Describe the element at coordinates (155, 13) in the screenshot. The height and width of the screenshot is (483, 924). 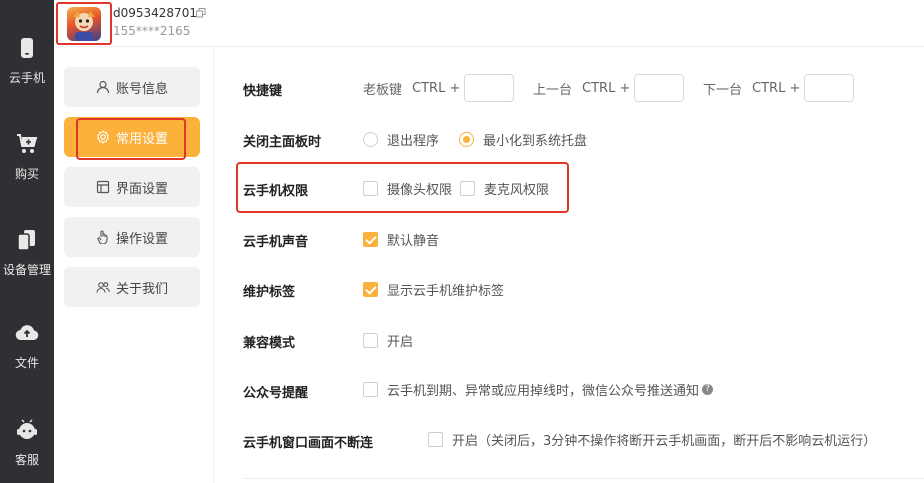
I see `user-id: d0953428701` at that location.